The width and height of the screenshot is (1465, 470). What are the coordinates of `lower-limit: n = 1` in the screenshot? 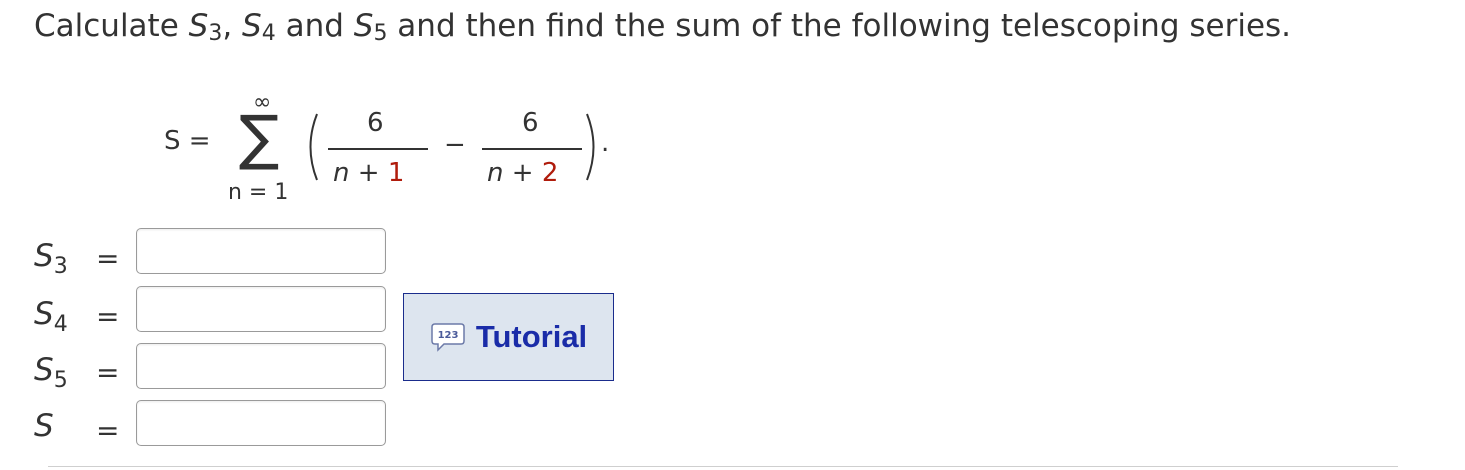 It's located at (258, 192).